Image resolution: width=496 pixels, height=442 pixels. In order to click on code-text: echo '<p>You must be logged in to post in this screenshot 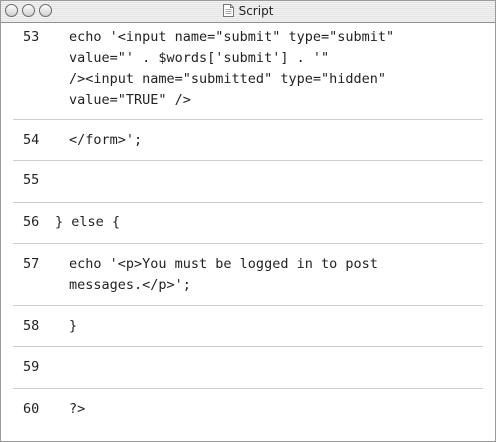, I will do `click(223, 264)`.